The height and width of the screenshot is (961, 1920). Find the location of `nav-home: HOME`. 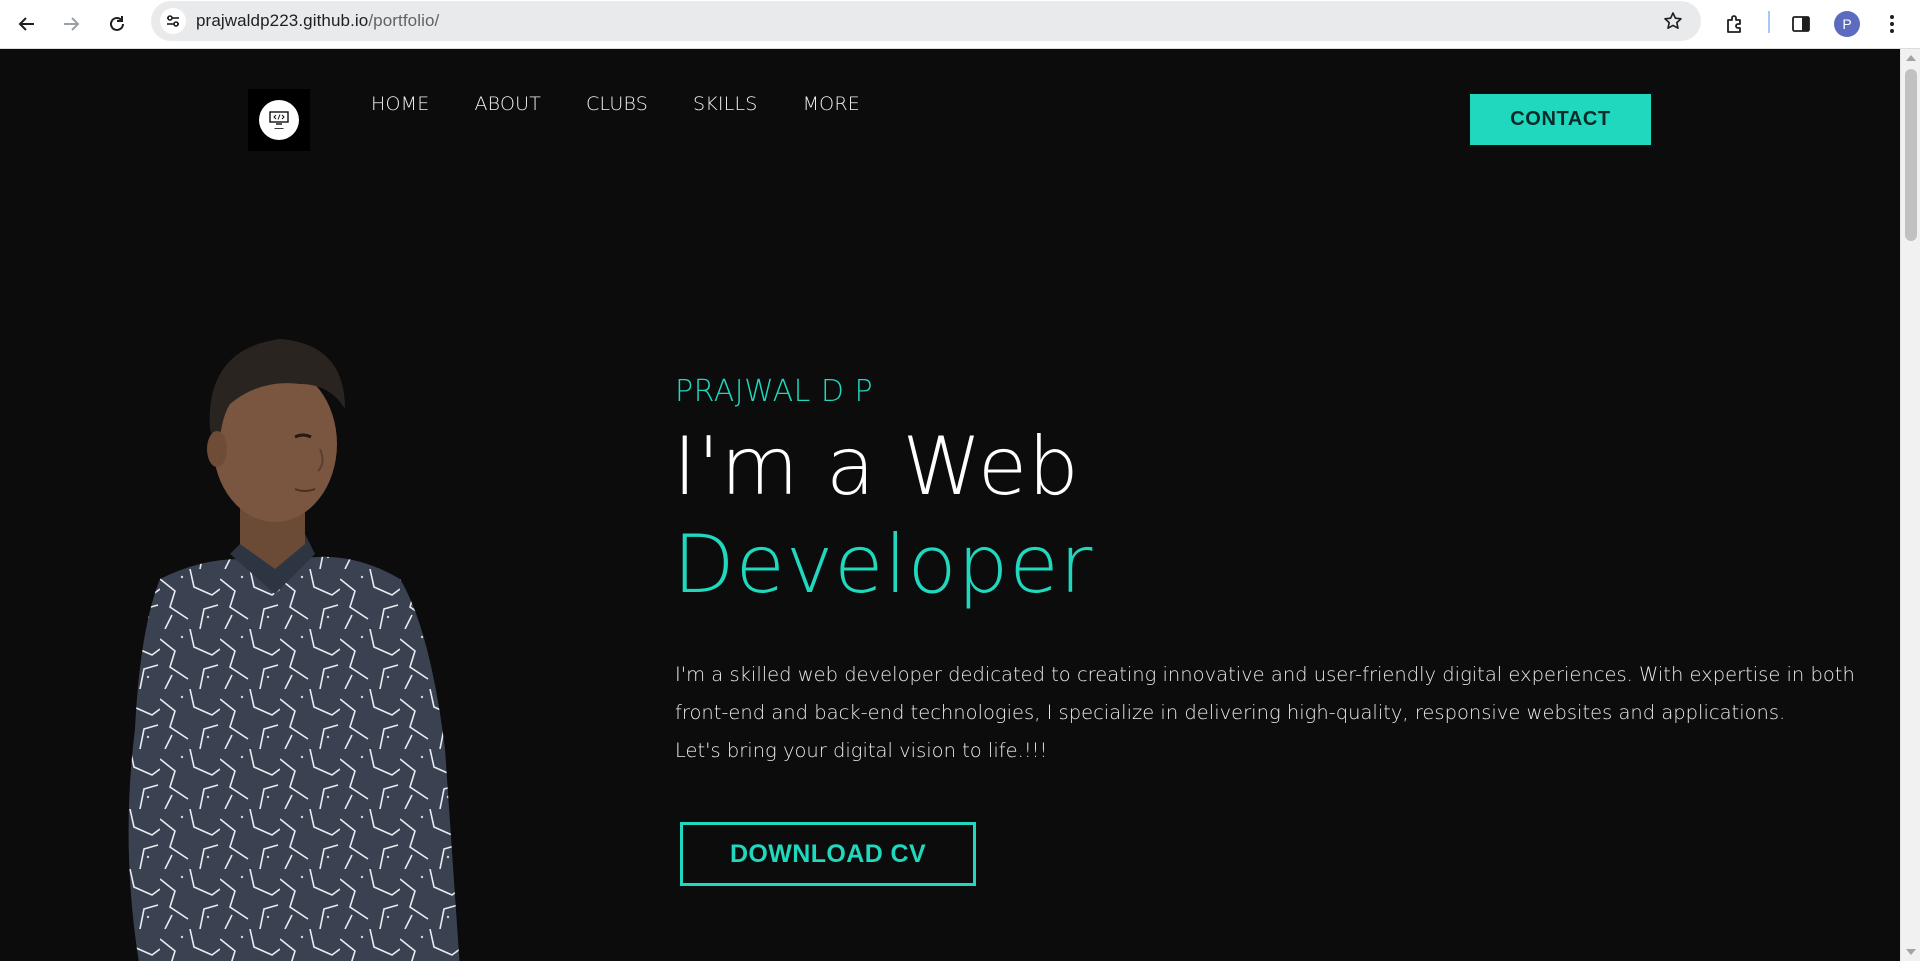

nav-home: HOME is located at coordinates (400, 104).